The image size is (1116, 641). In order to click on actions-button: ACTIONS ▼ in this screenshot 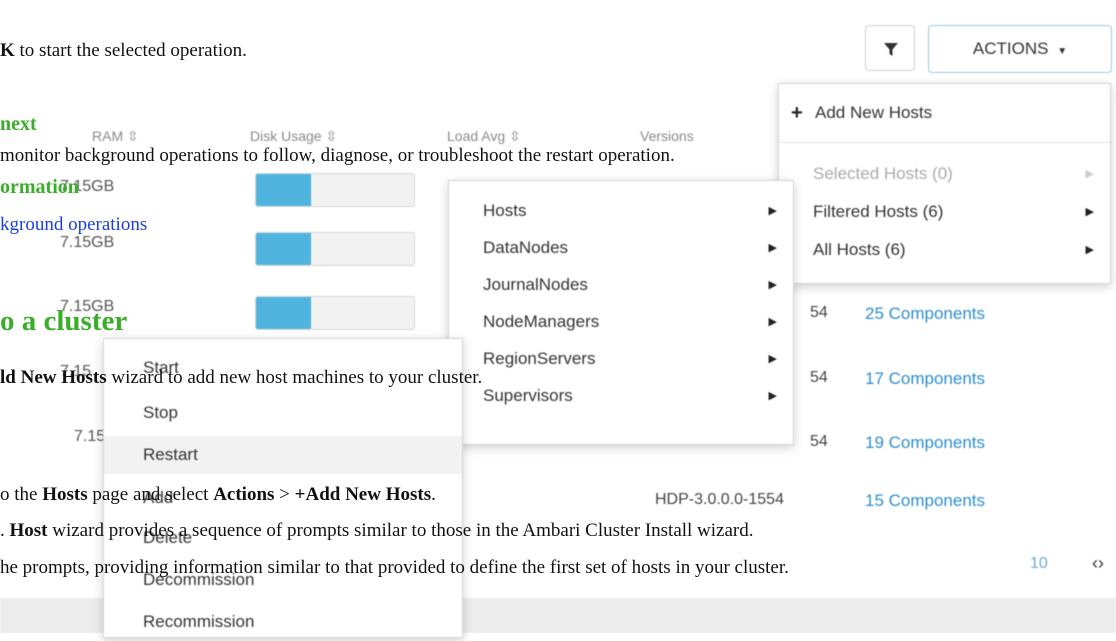, I will do `click(1020, 49)`.